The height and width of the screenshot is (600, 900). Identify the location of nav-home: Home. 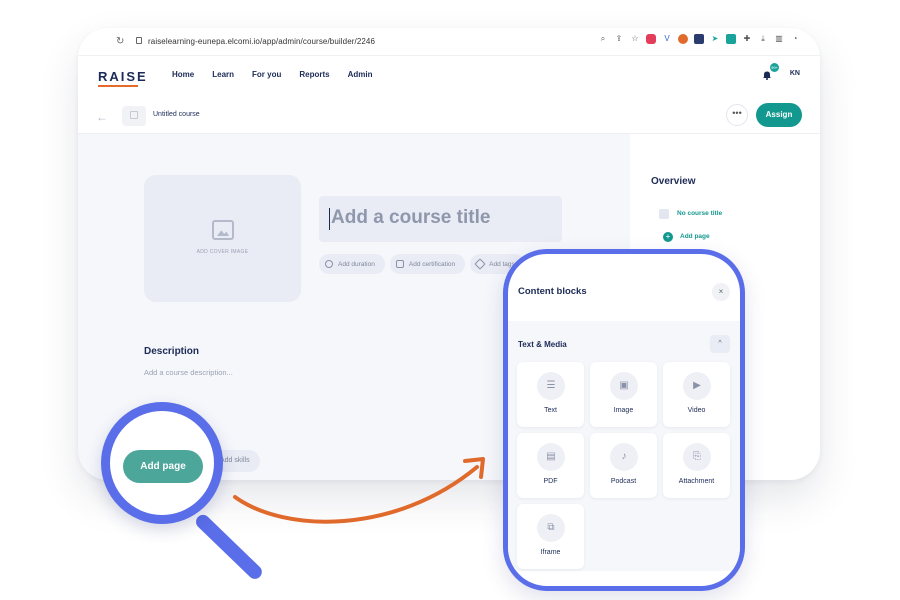
(183, 74).